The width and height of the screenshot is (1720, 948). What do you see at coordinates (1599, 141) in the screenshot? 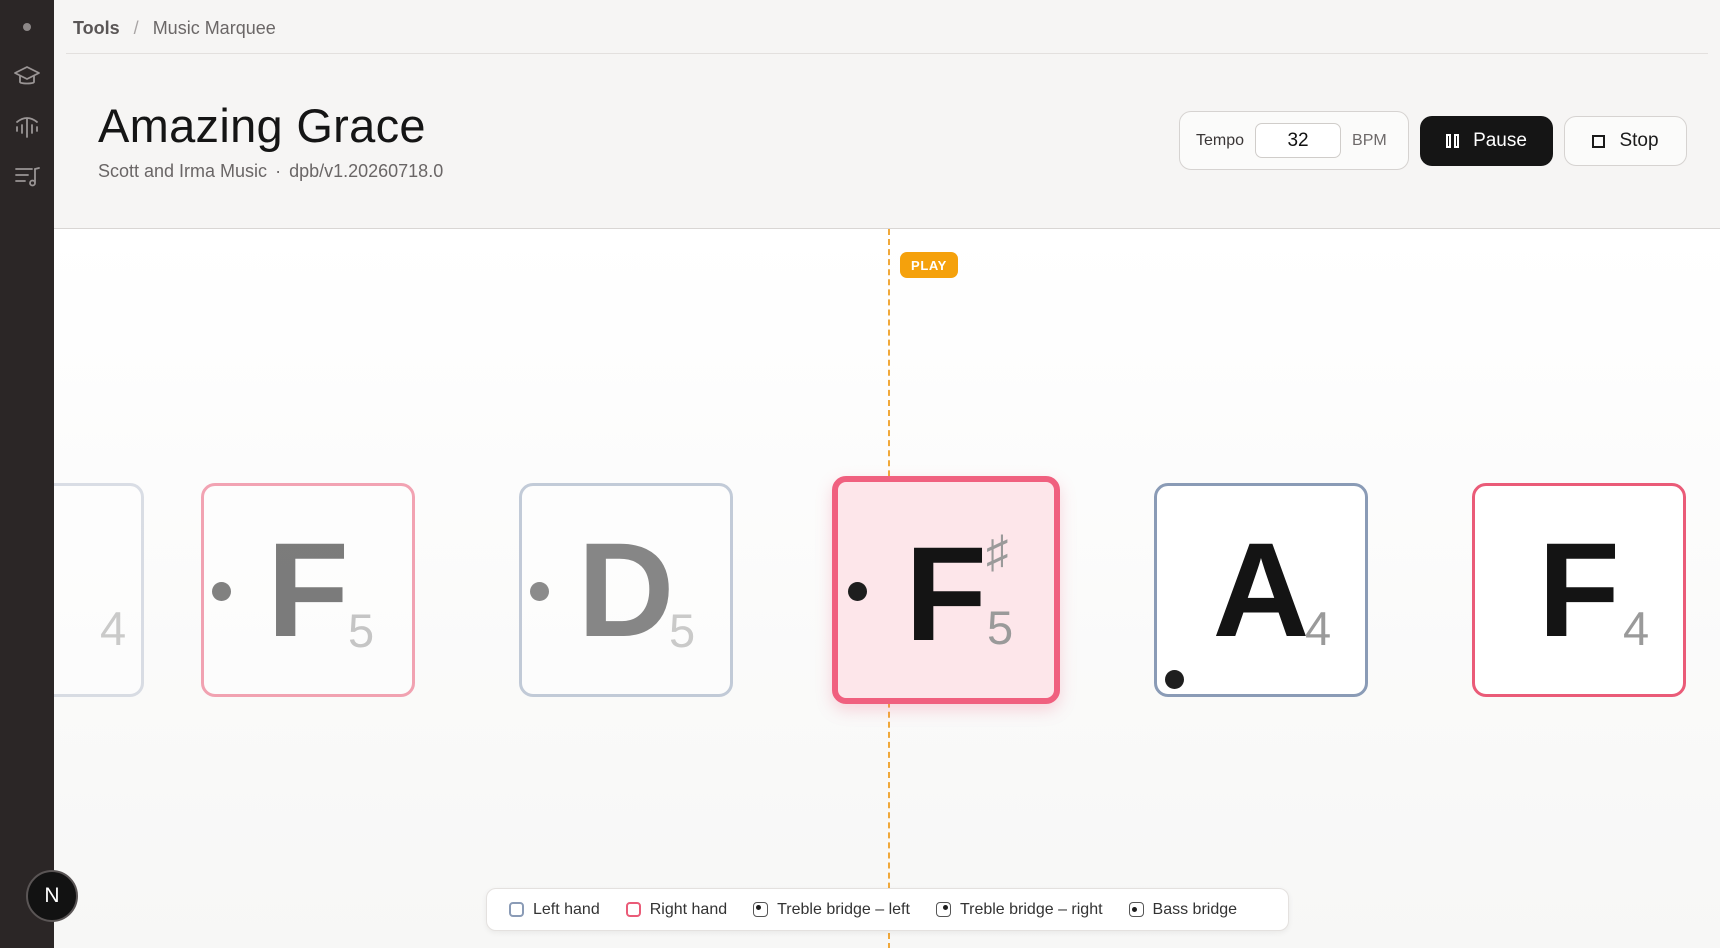
I see `stop-icon` at bounding box center [1599, 141].